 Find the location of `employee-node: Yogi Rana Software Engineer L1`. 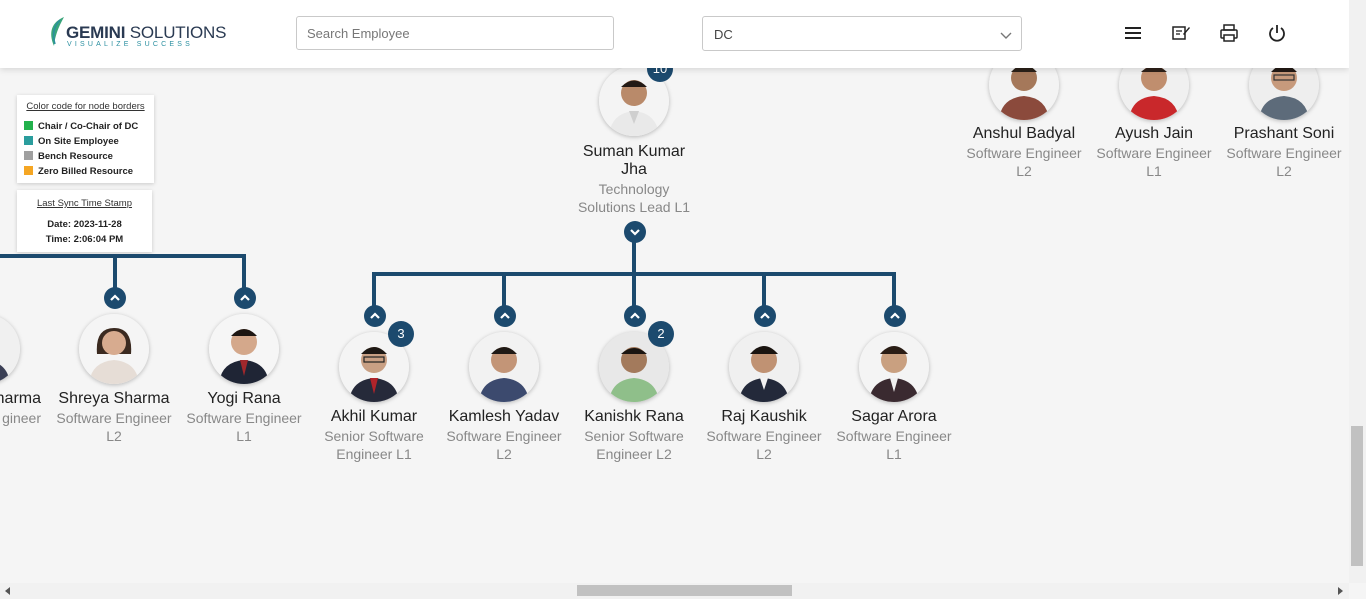

employee-node: Yogi Rana Software Engineer L1 is located at coordinates (244, 366).